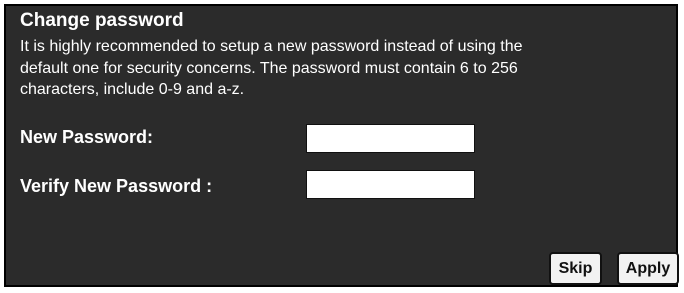  Describe the element at coordinates (116, 186) in the screenshot. I see `verify-password-label: Verify New Password :` at that location.